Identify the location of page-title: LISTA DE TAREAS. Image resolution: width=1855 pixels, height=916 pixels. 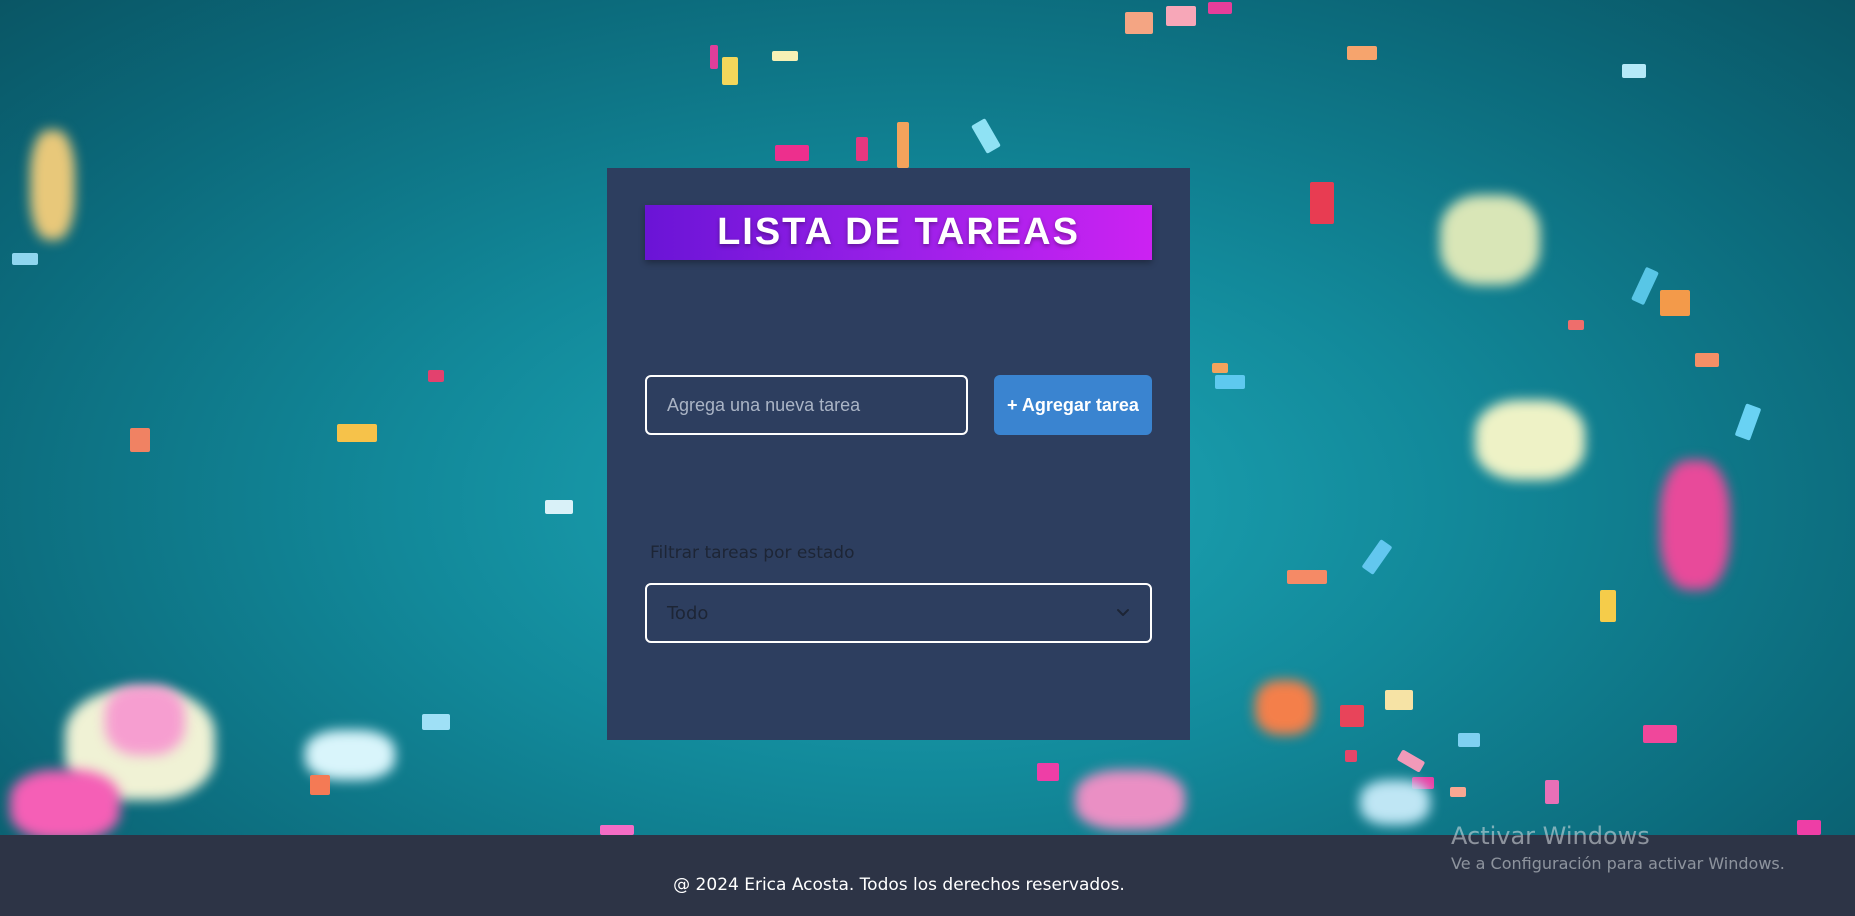
(898, 232).